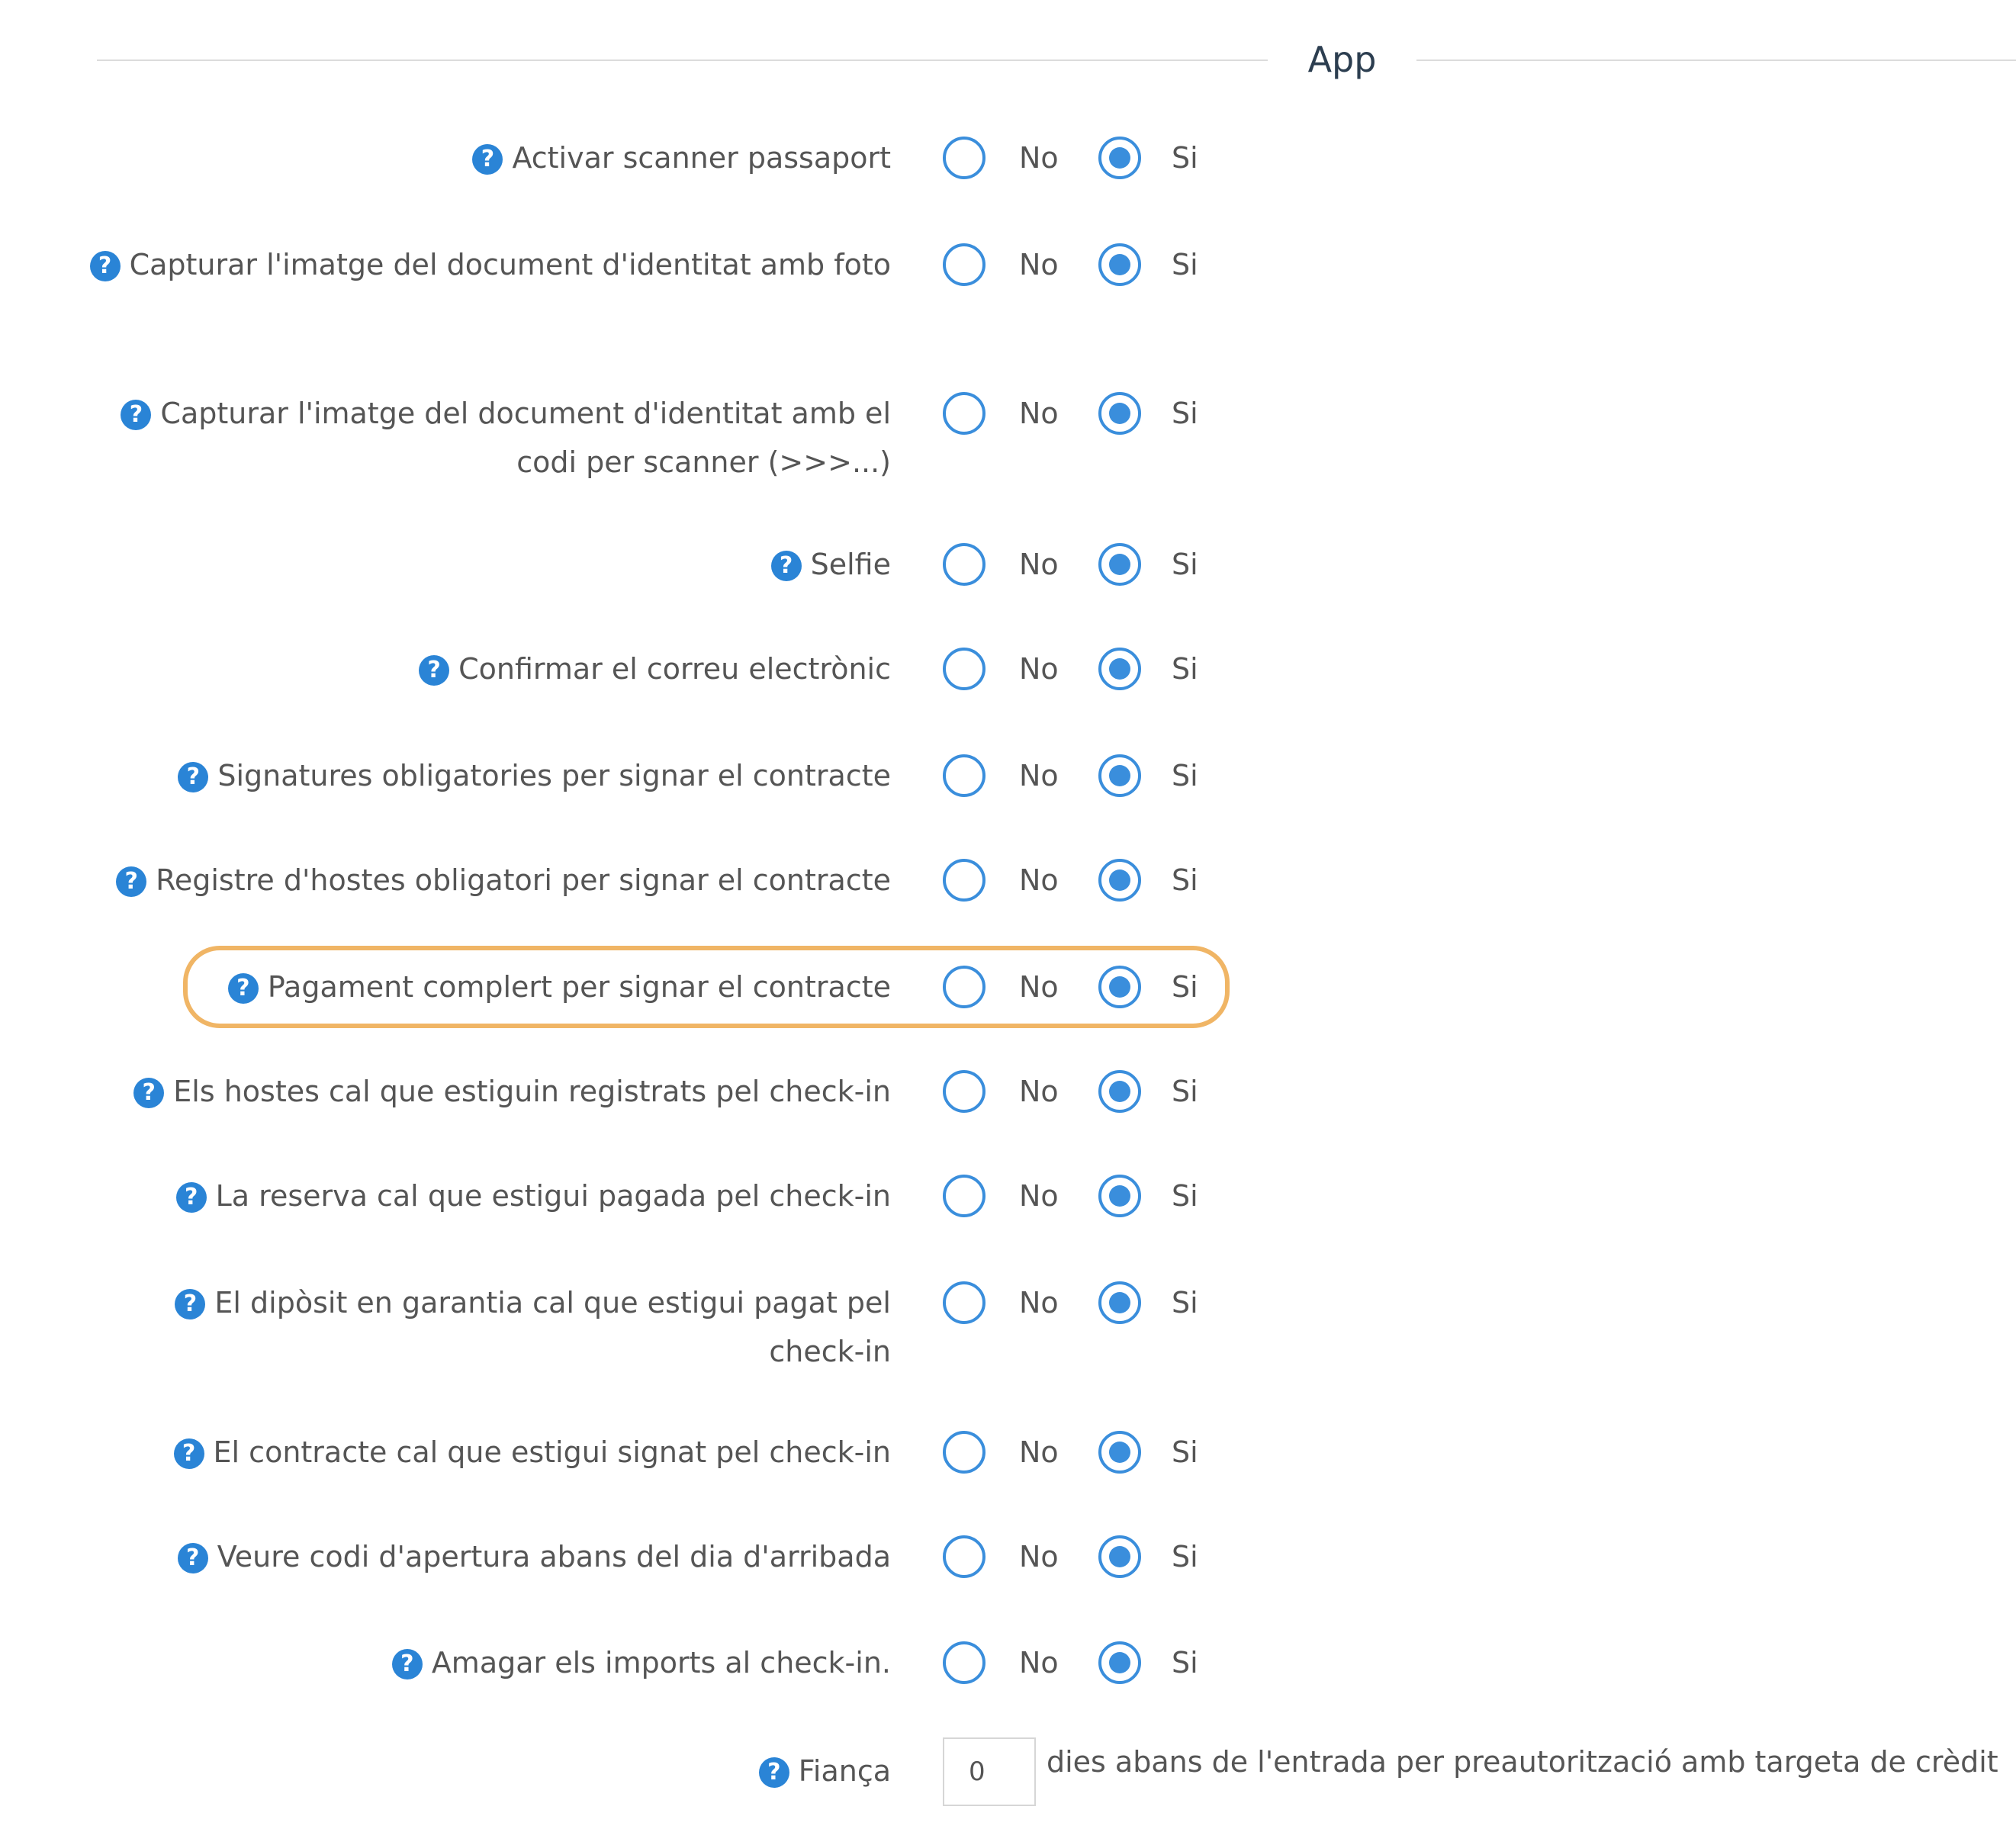 The height and width of the screenshot is (1845, 2016). What do you see at coordinates (486, 564) in the screenshot?
I see `setting-label-wrap: ? Selfie` at bounding box center [486, 564].